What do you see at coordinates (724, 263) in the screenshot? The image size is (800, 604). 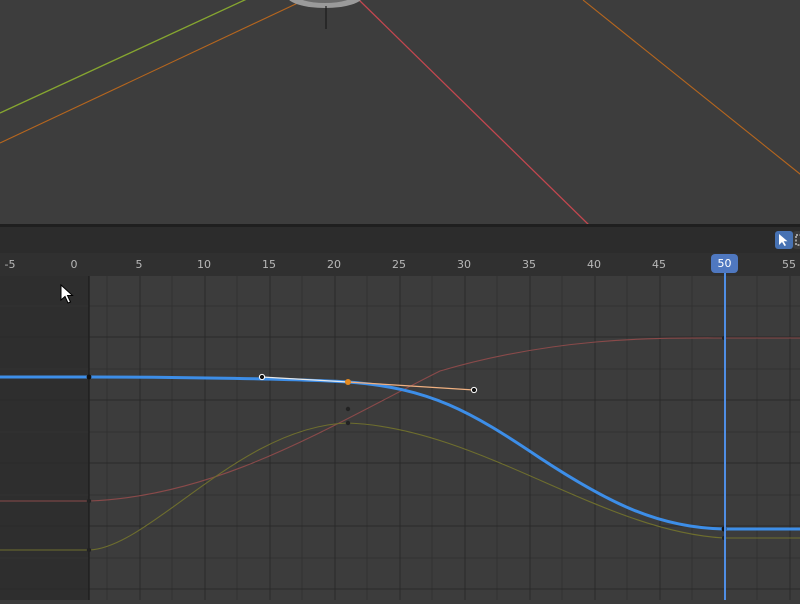 I see `current-frame-indicator: 50` at bounding box center [724, 263].